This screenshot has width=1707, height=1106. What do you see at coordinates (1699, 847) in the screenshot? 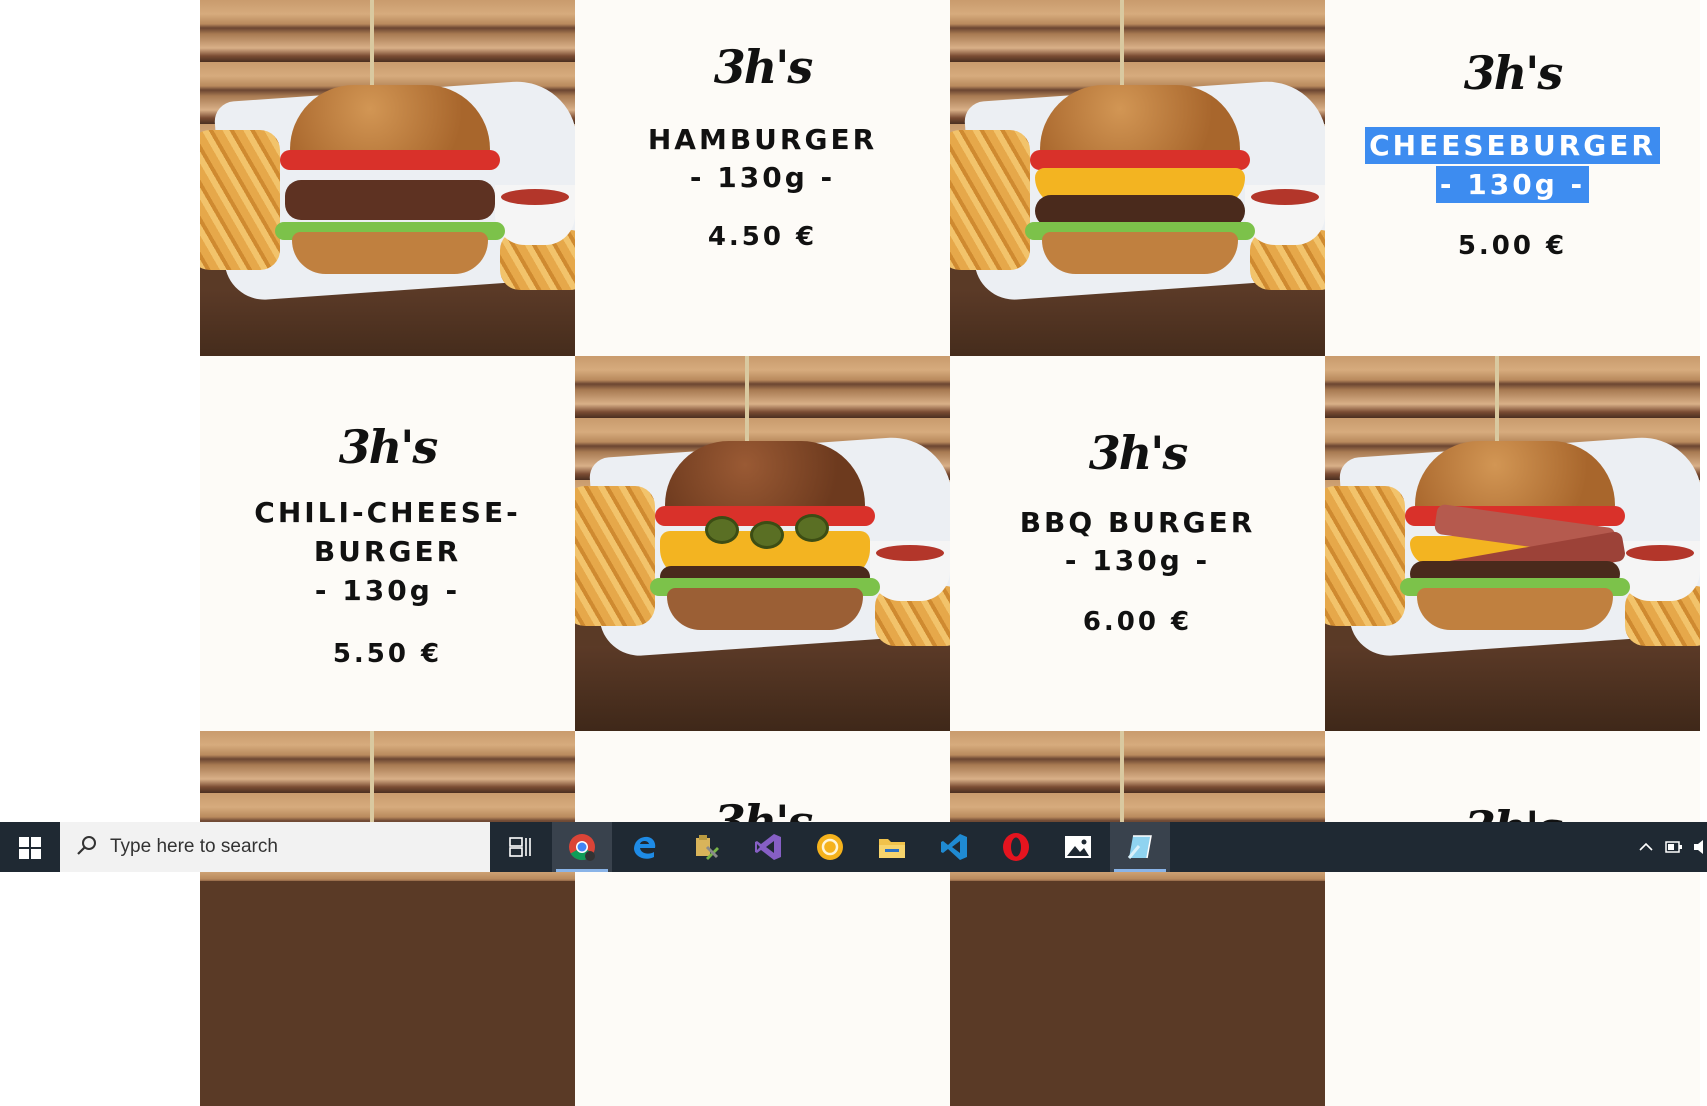
I see `volume-icon` at bounding box center [1699, 847].